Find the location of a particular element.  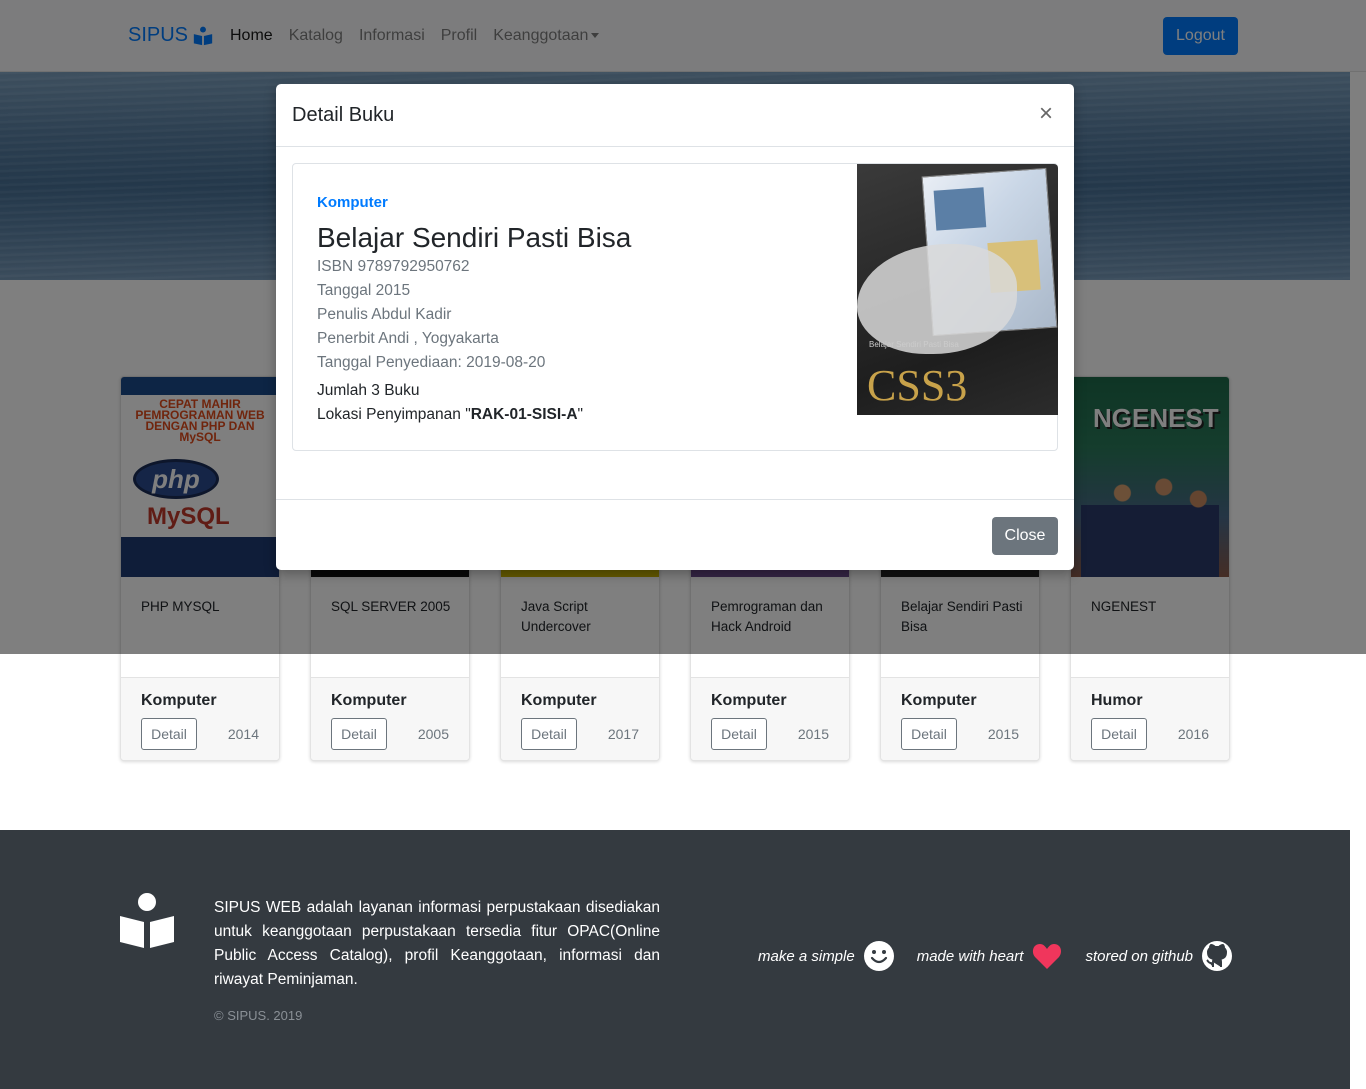

book-year: 2005 is located at coordinates (433, 734).